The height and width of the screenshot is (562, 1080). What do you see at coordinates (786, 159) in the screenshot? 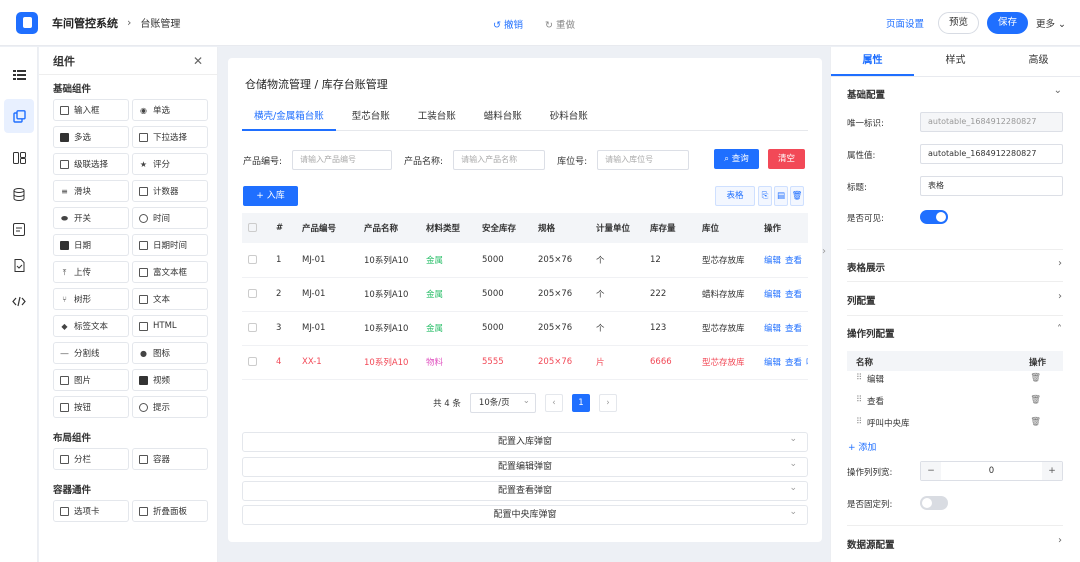
I see `clear-button: 清空` at bounding box center [786, 159].